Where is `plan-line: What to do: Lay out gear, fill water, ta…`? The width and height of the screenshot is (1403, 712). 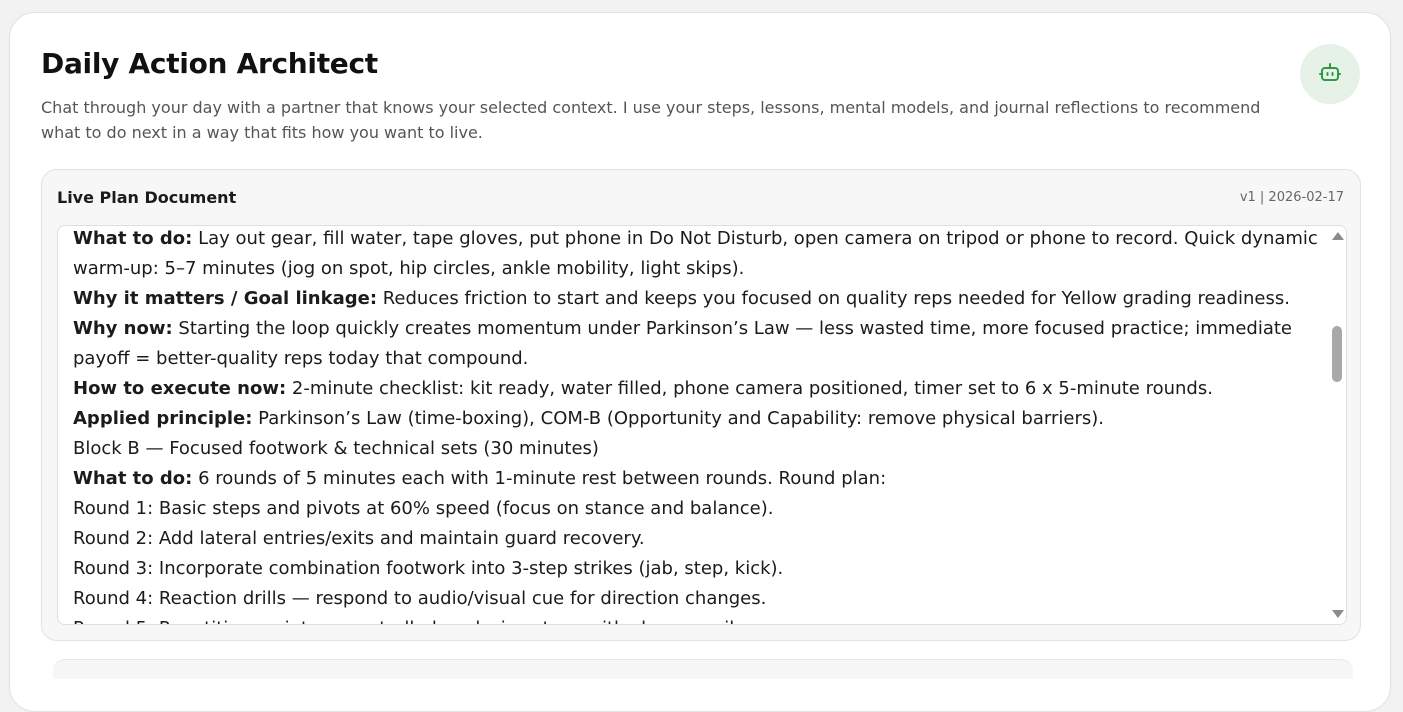
plan-line: What to do: Lay out gear, fill water, ta… is located at coordinates (695, 255).